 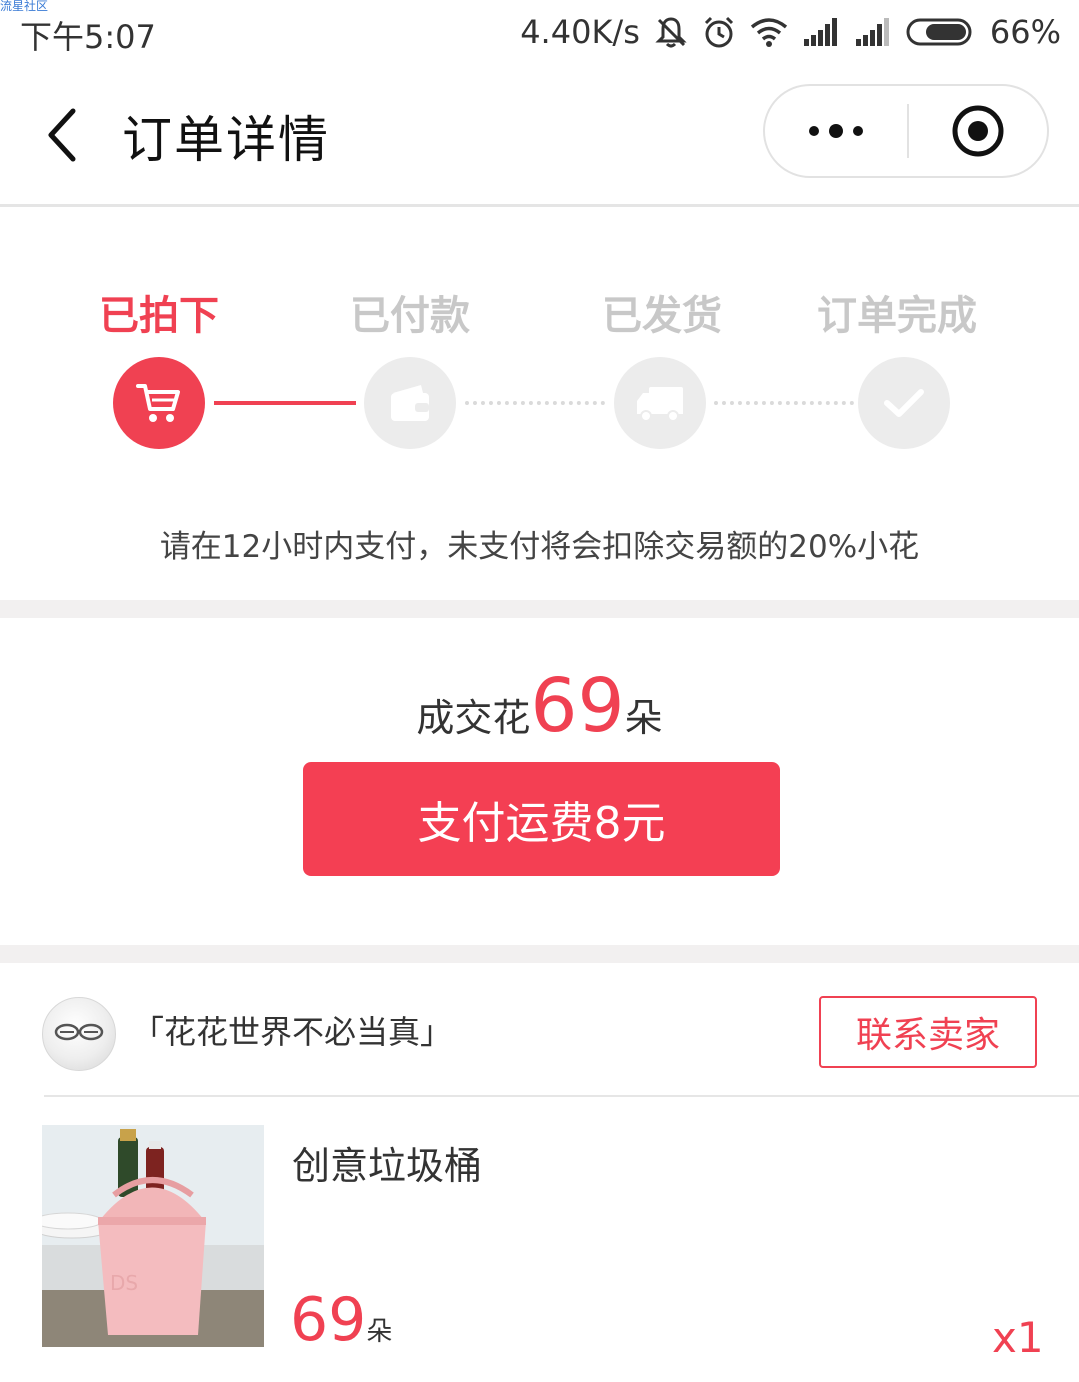 I want to click on contact-seller-button: 联系卖家, so click(x=928, y=1032).